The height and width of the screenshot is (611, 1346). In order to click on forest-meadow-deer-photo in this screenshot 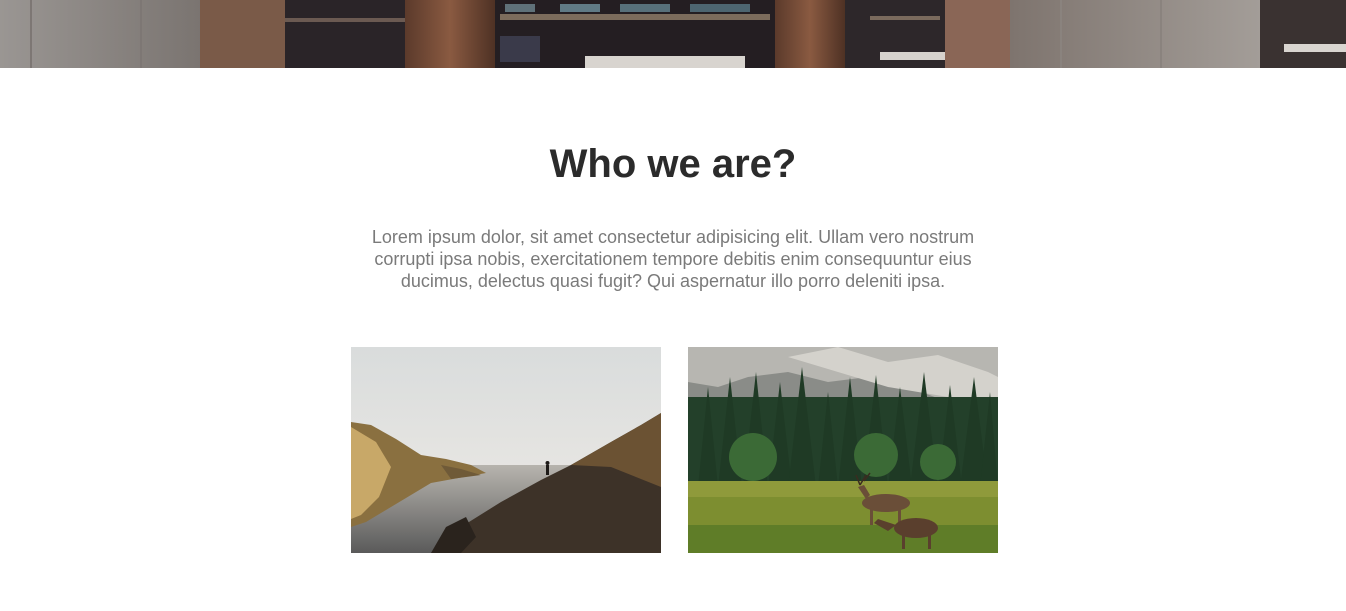, I will do `click(843, 450)`.